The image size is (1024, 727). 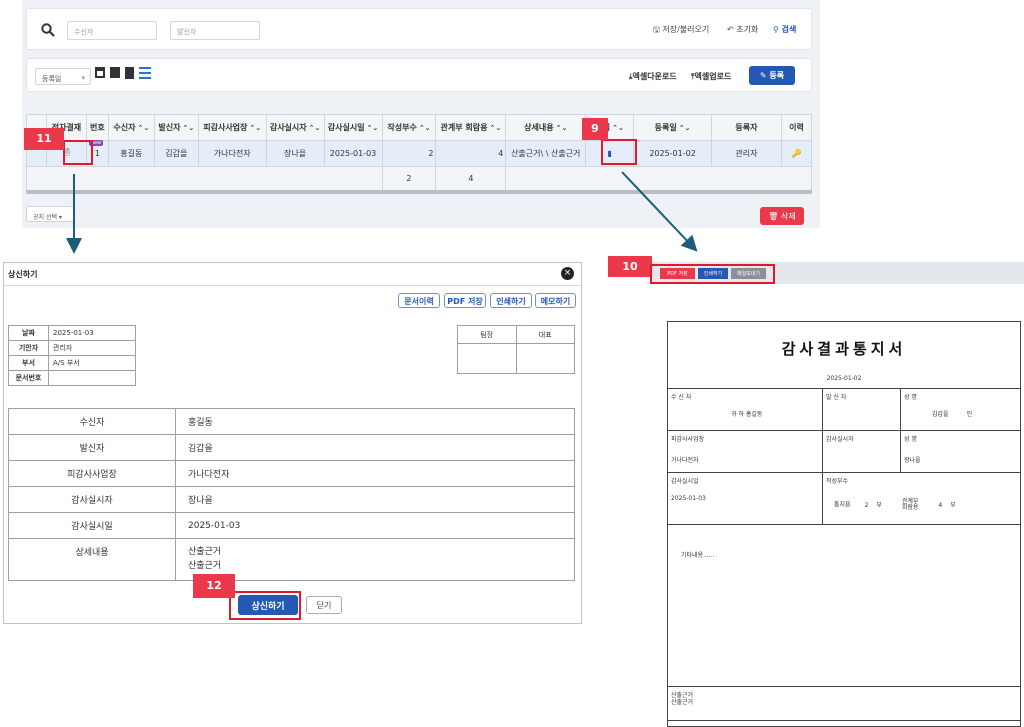 I want to click on pdf-save-button: PDF 저장, so click(x=465, y=300).